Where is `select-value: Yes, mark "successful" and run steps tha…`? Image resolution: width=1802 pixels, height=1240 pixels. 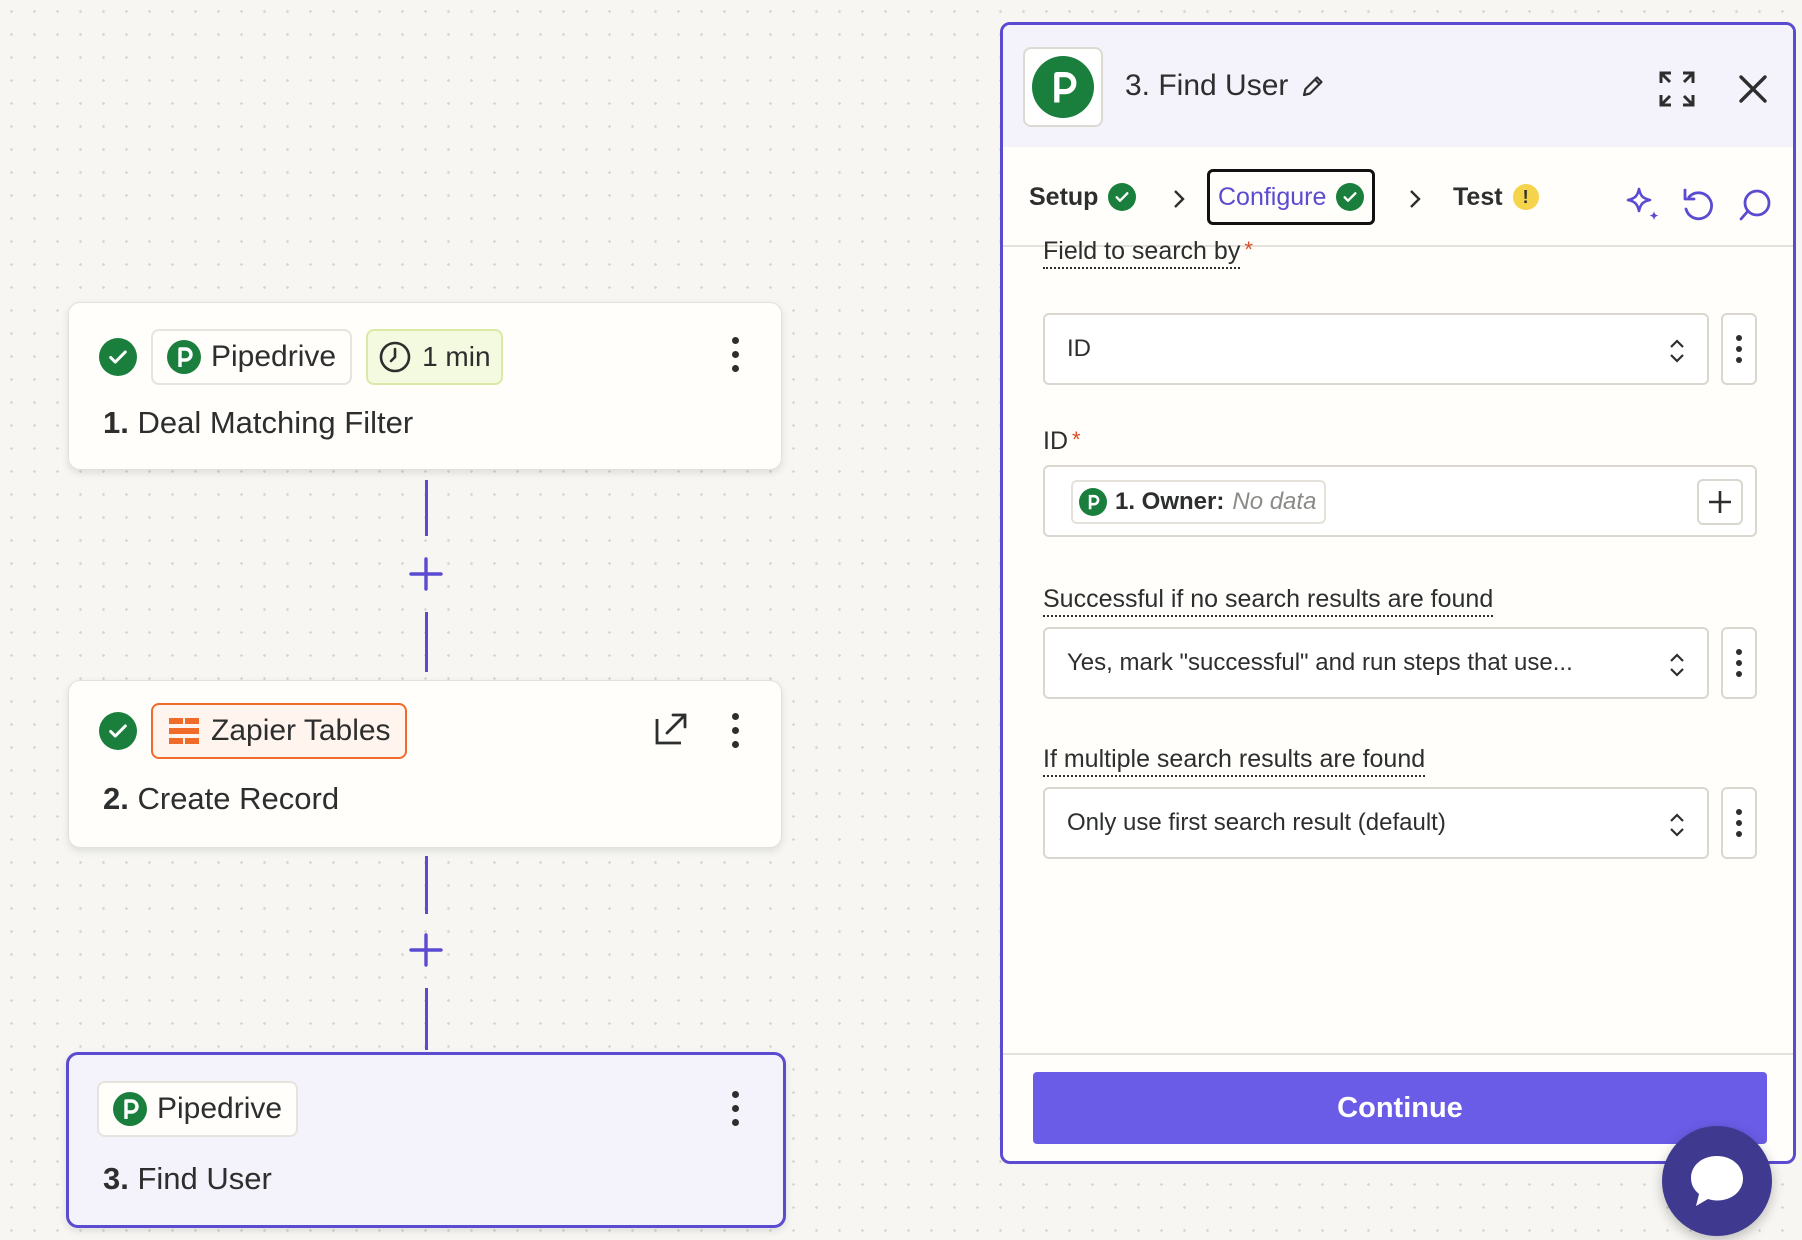
select-value: Yes, mark "successful" and run steps tha… is located at coordinates (1320, 662).